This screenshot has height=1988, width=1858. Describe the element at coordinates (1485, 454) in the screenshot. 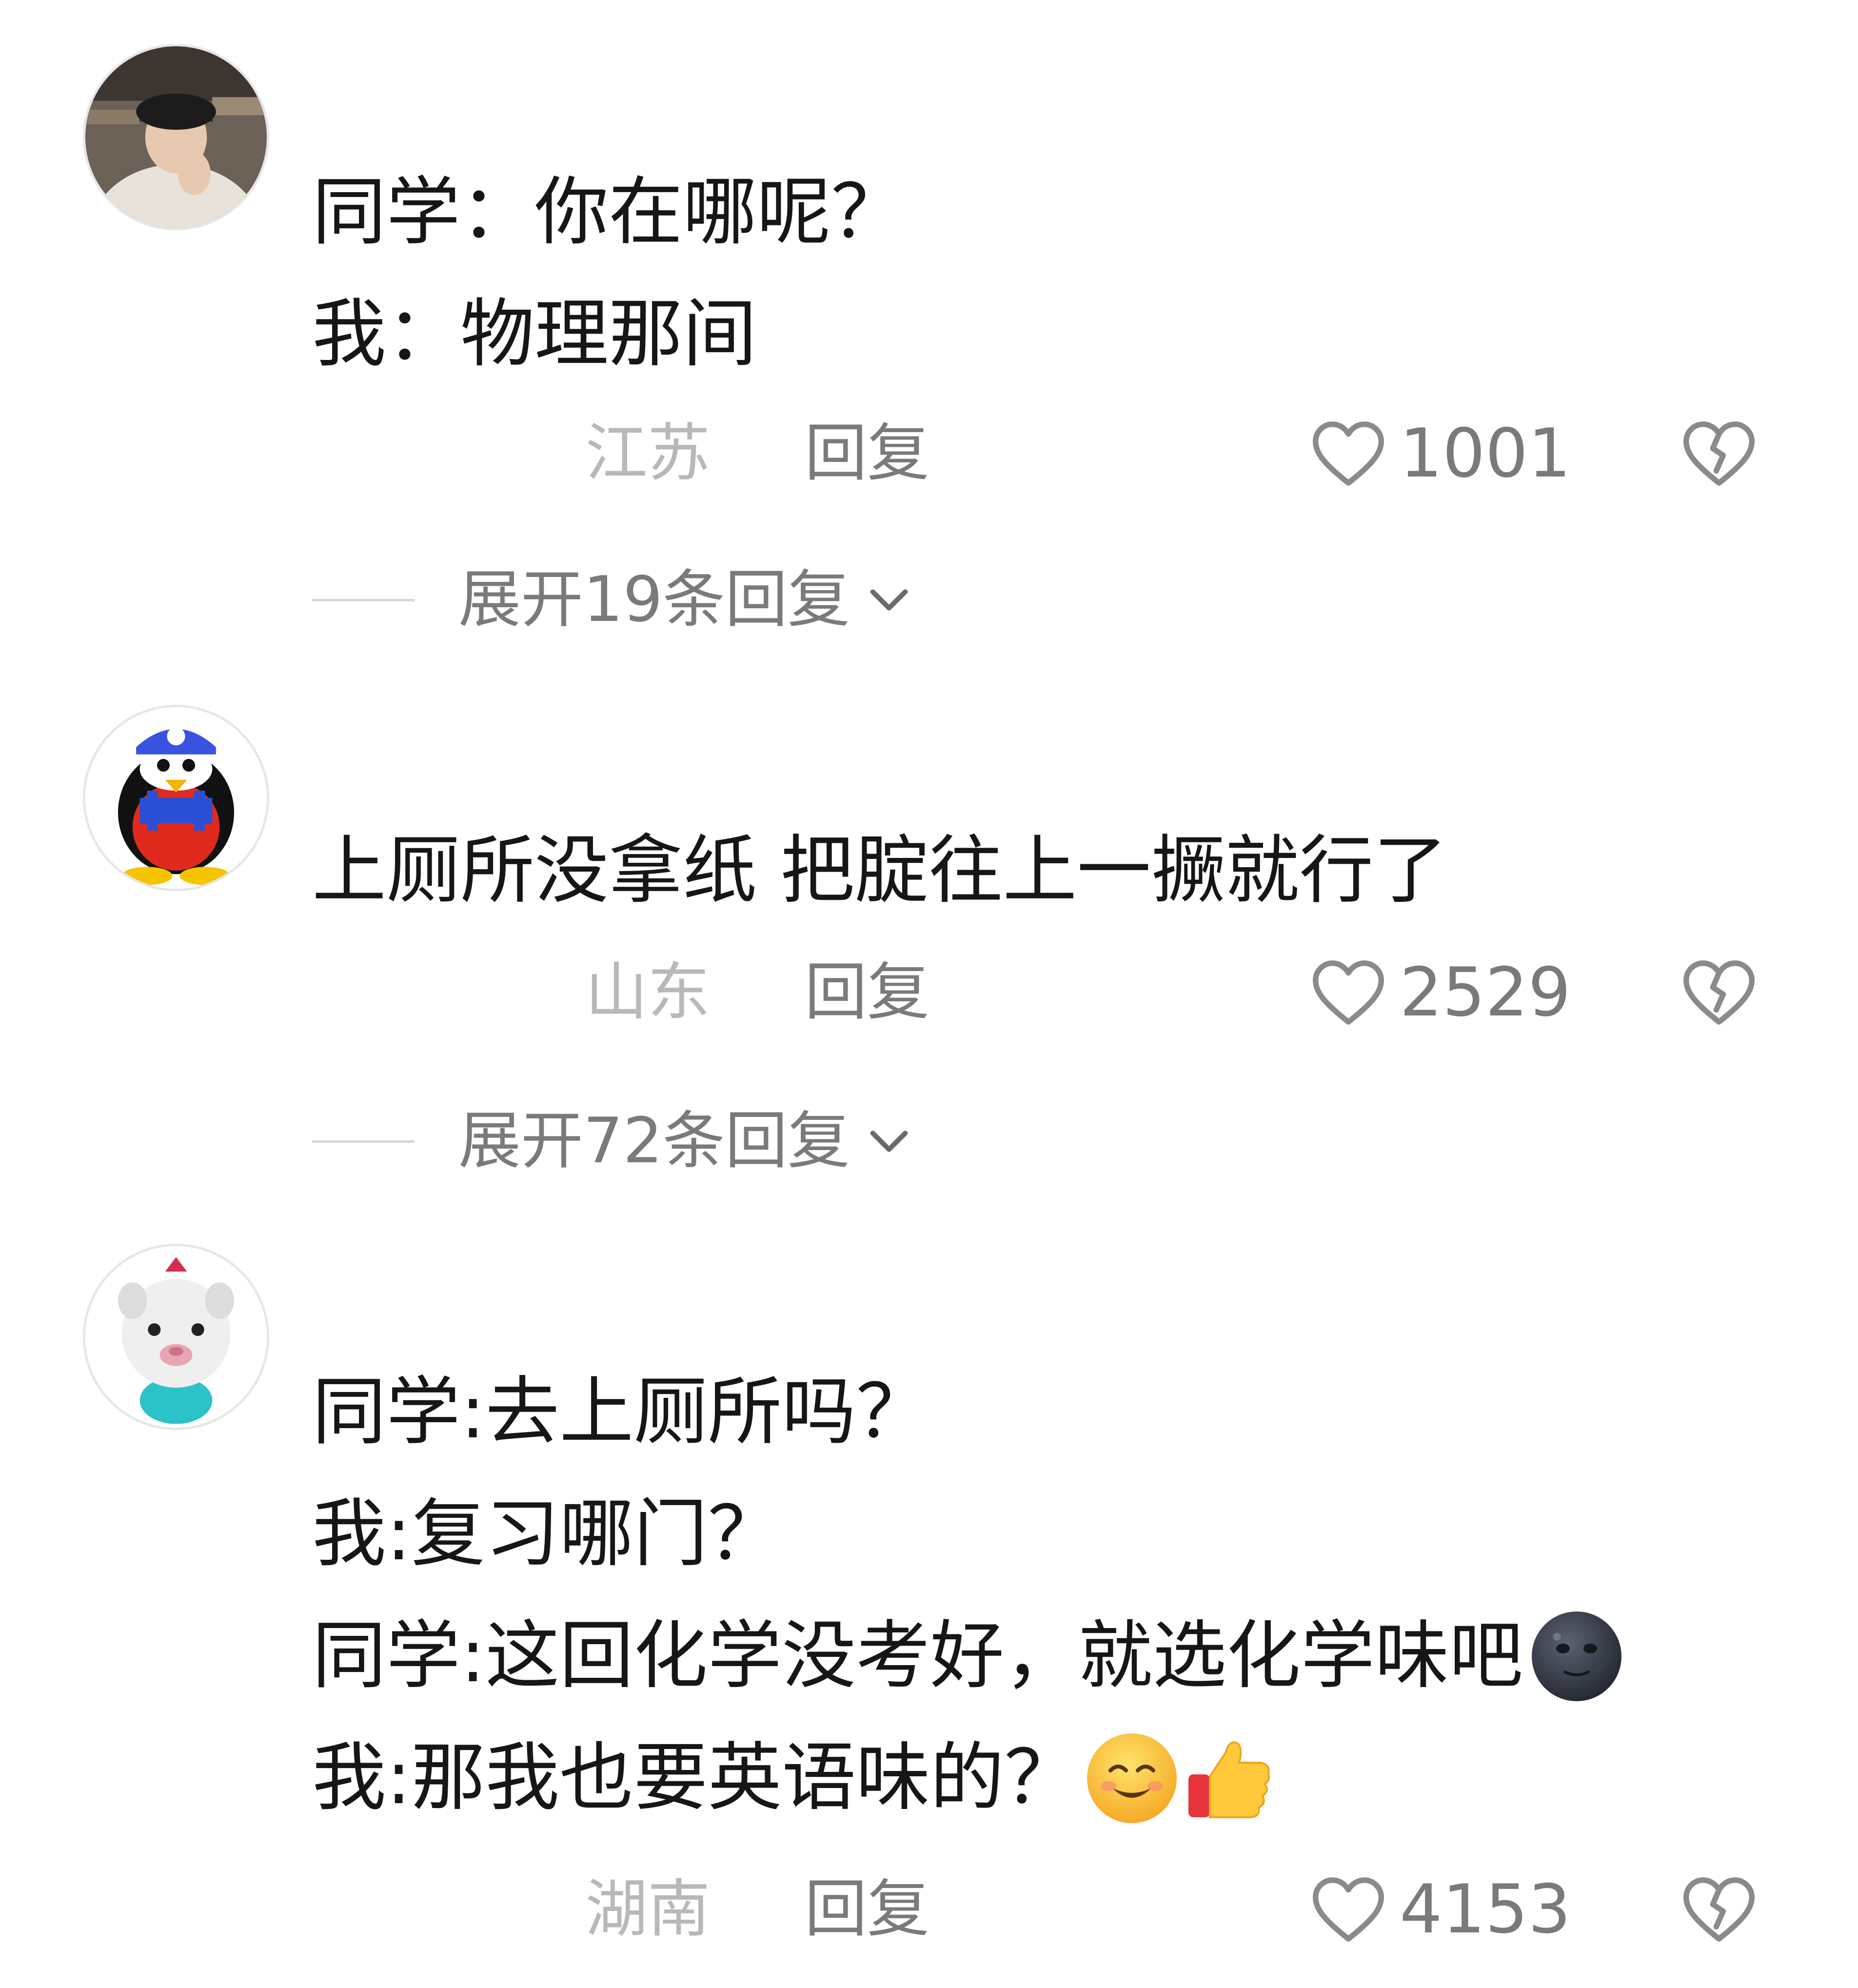

I see `like-count: 1001` at that location.